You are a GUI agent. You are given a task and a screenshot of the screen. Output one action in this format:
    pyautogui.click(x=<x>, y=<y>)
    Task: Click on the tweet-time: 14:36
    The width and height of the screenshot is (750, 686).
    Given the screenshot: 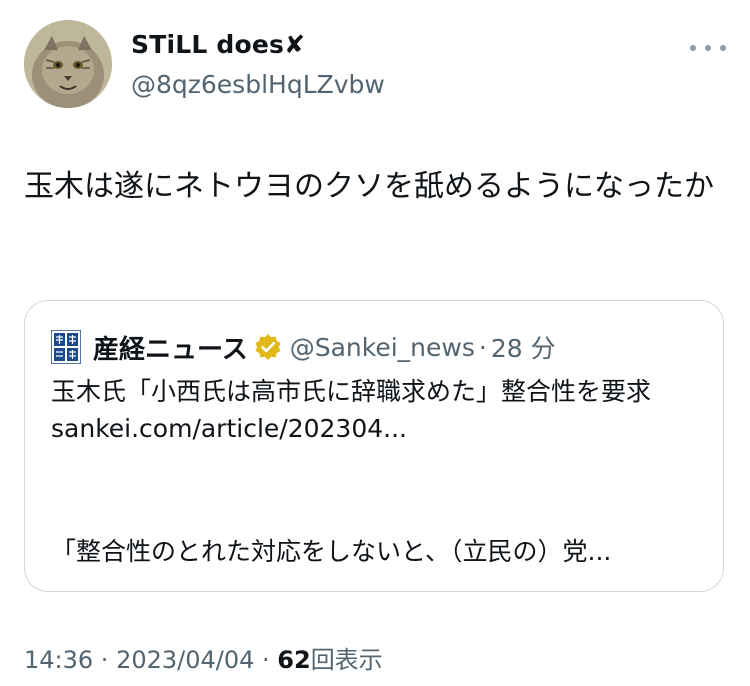 What is the action you would take?
    pyautogui.click(x=58, y=660)
    